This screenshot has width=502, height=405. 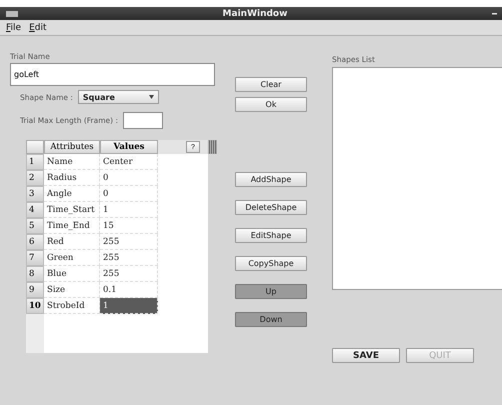 What do you see at coordinates (35, 306) in the screenshot?
I see `row-number: 10` at bounding box center [35, 306].